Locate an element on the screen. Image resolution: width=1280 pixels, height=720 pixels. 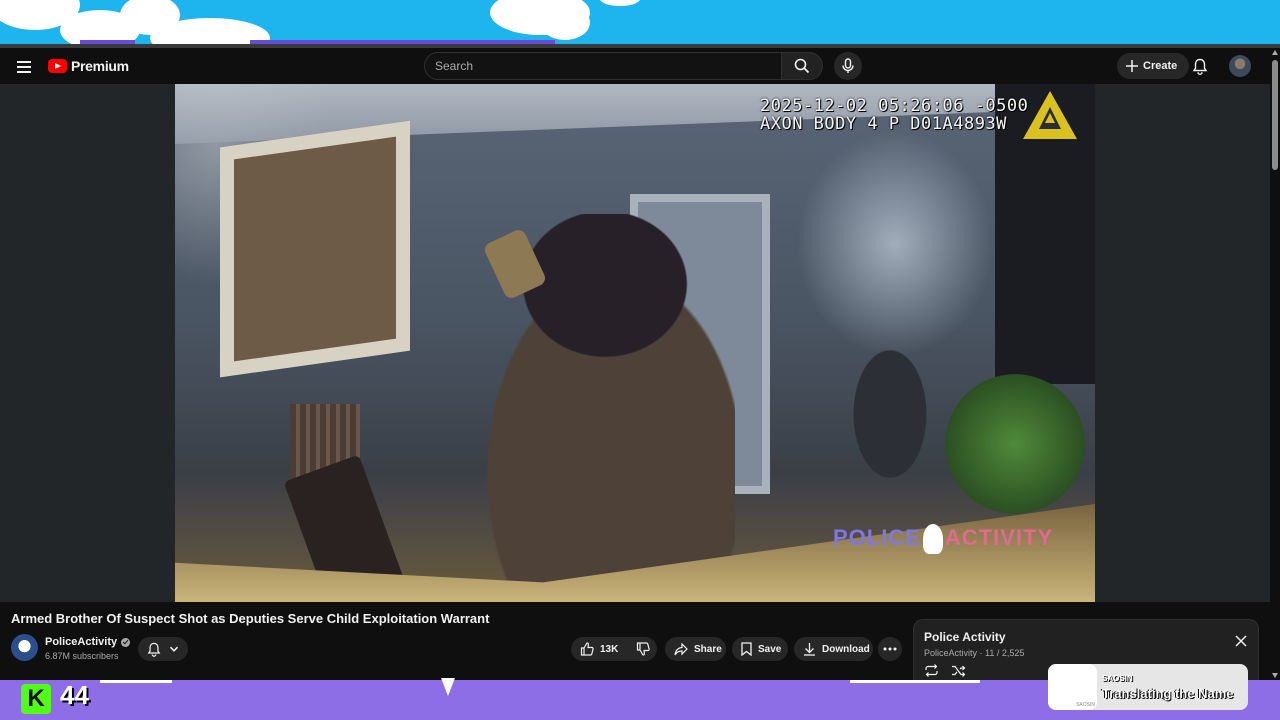
close-icon is located at coordinates (1241, 641).